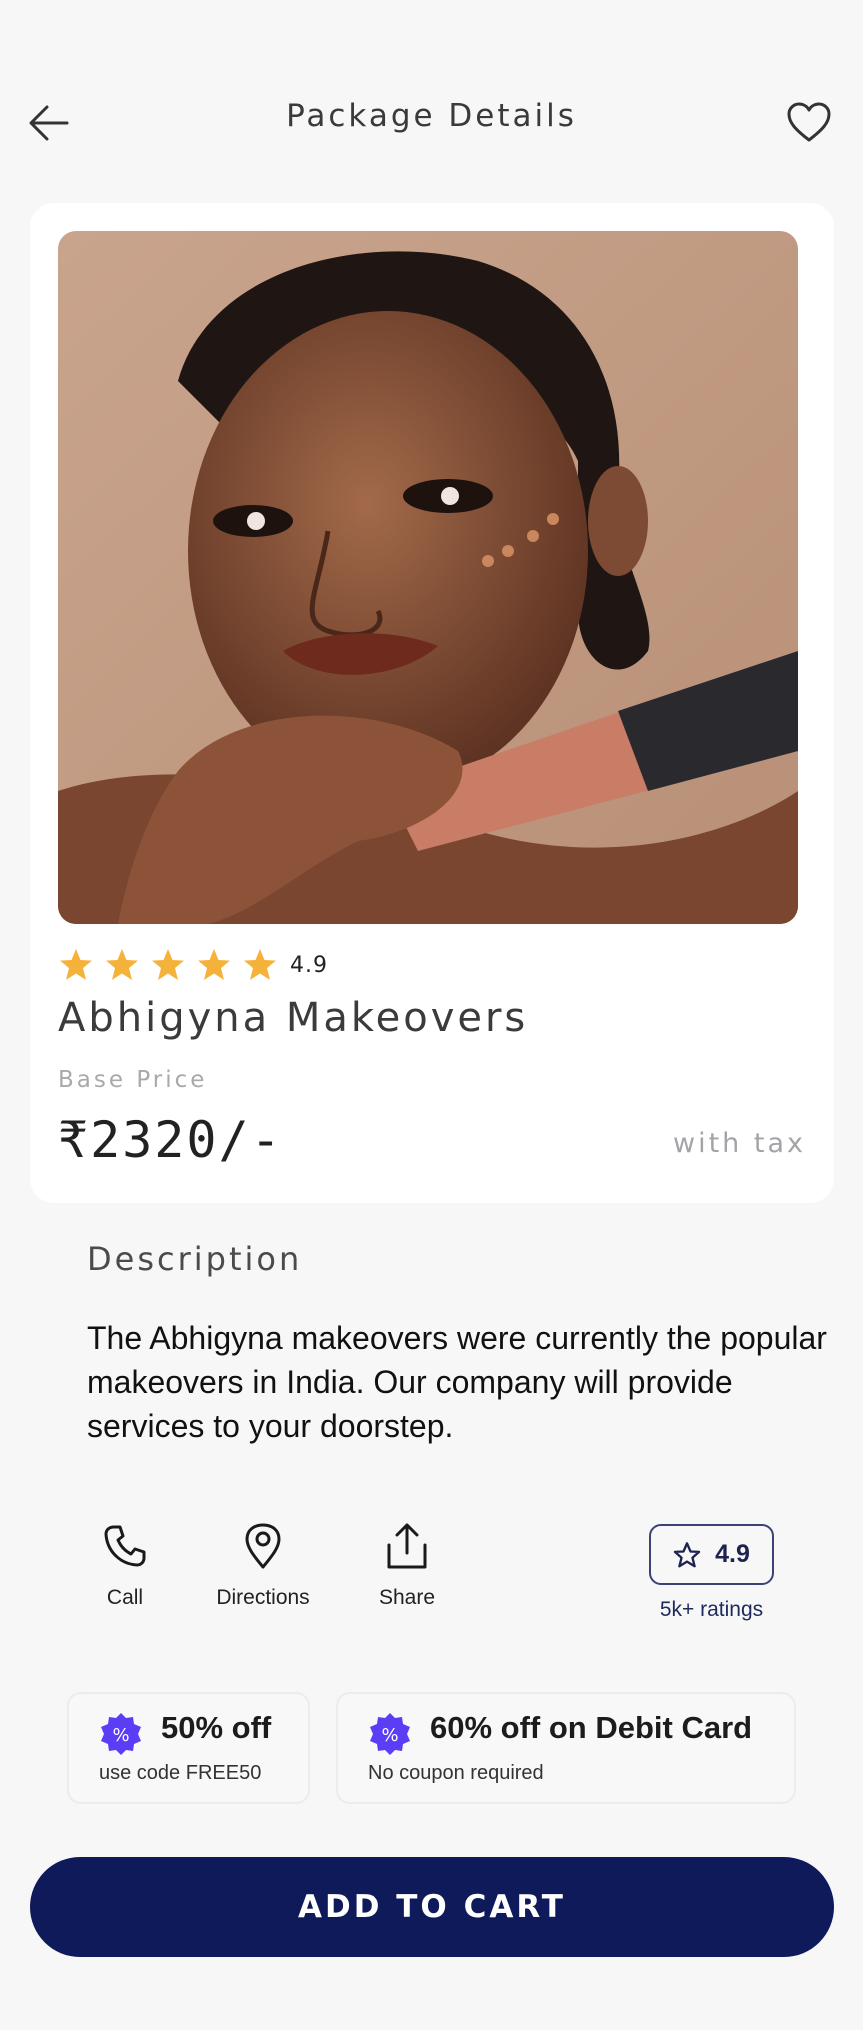 This screenshot has width=863, height=2030. What do you see at coordinates (188, 1748) in the screenshot?
I see `offer-card-coupon: % 50% off use code FREE50` at bounding box center [188, 1748].